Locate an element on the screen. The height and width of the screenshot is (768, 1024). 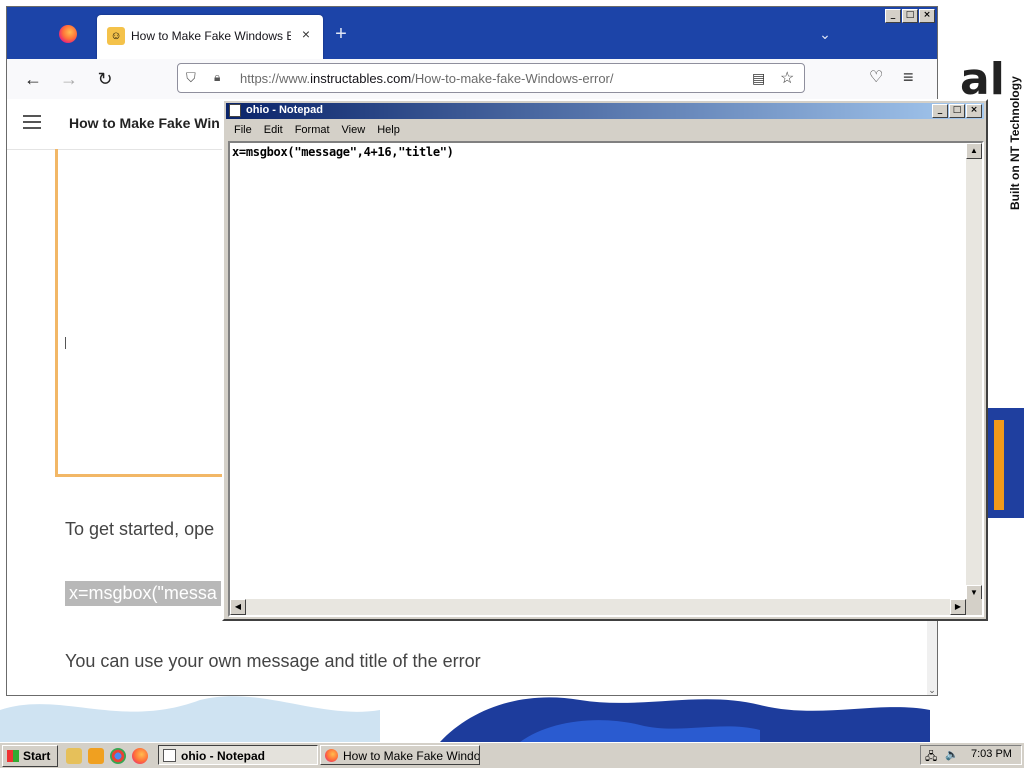
menu-help: Help is located at coordinates (388, 130).